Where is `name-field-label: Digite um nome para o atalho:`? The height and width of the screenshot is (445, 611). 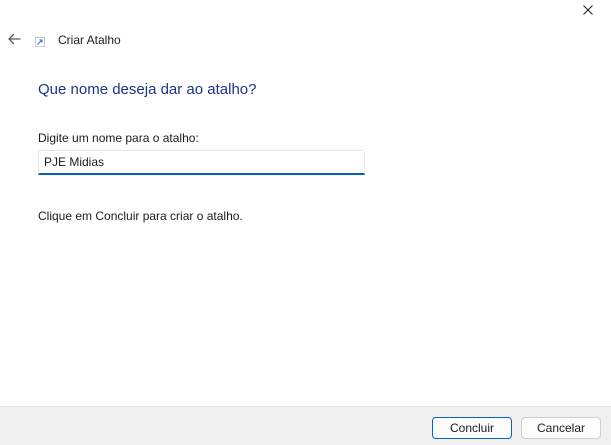
name-field-label: Digite um nome para o atalho: is located at coordinates (118, 138).